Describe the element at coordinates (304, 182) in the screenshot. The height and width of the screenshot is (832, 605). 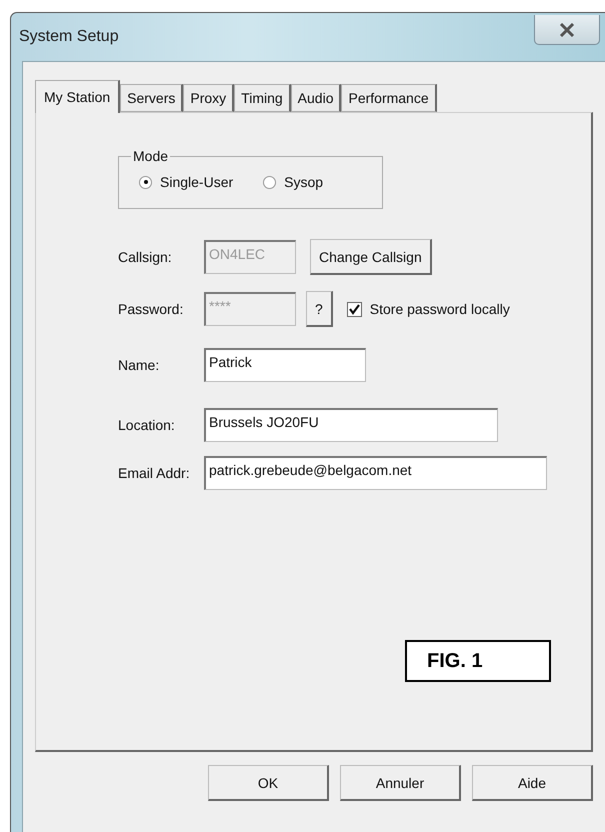
I see `radio-label: Sysop` at that location.